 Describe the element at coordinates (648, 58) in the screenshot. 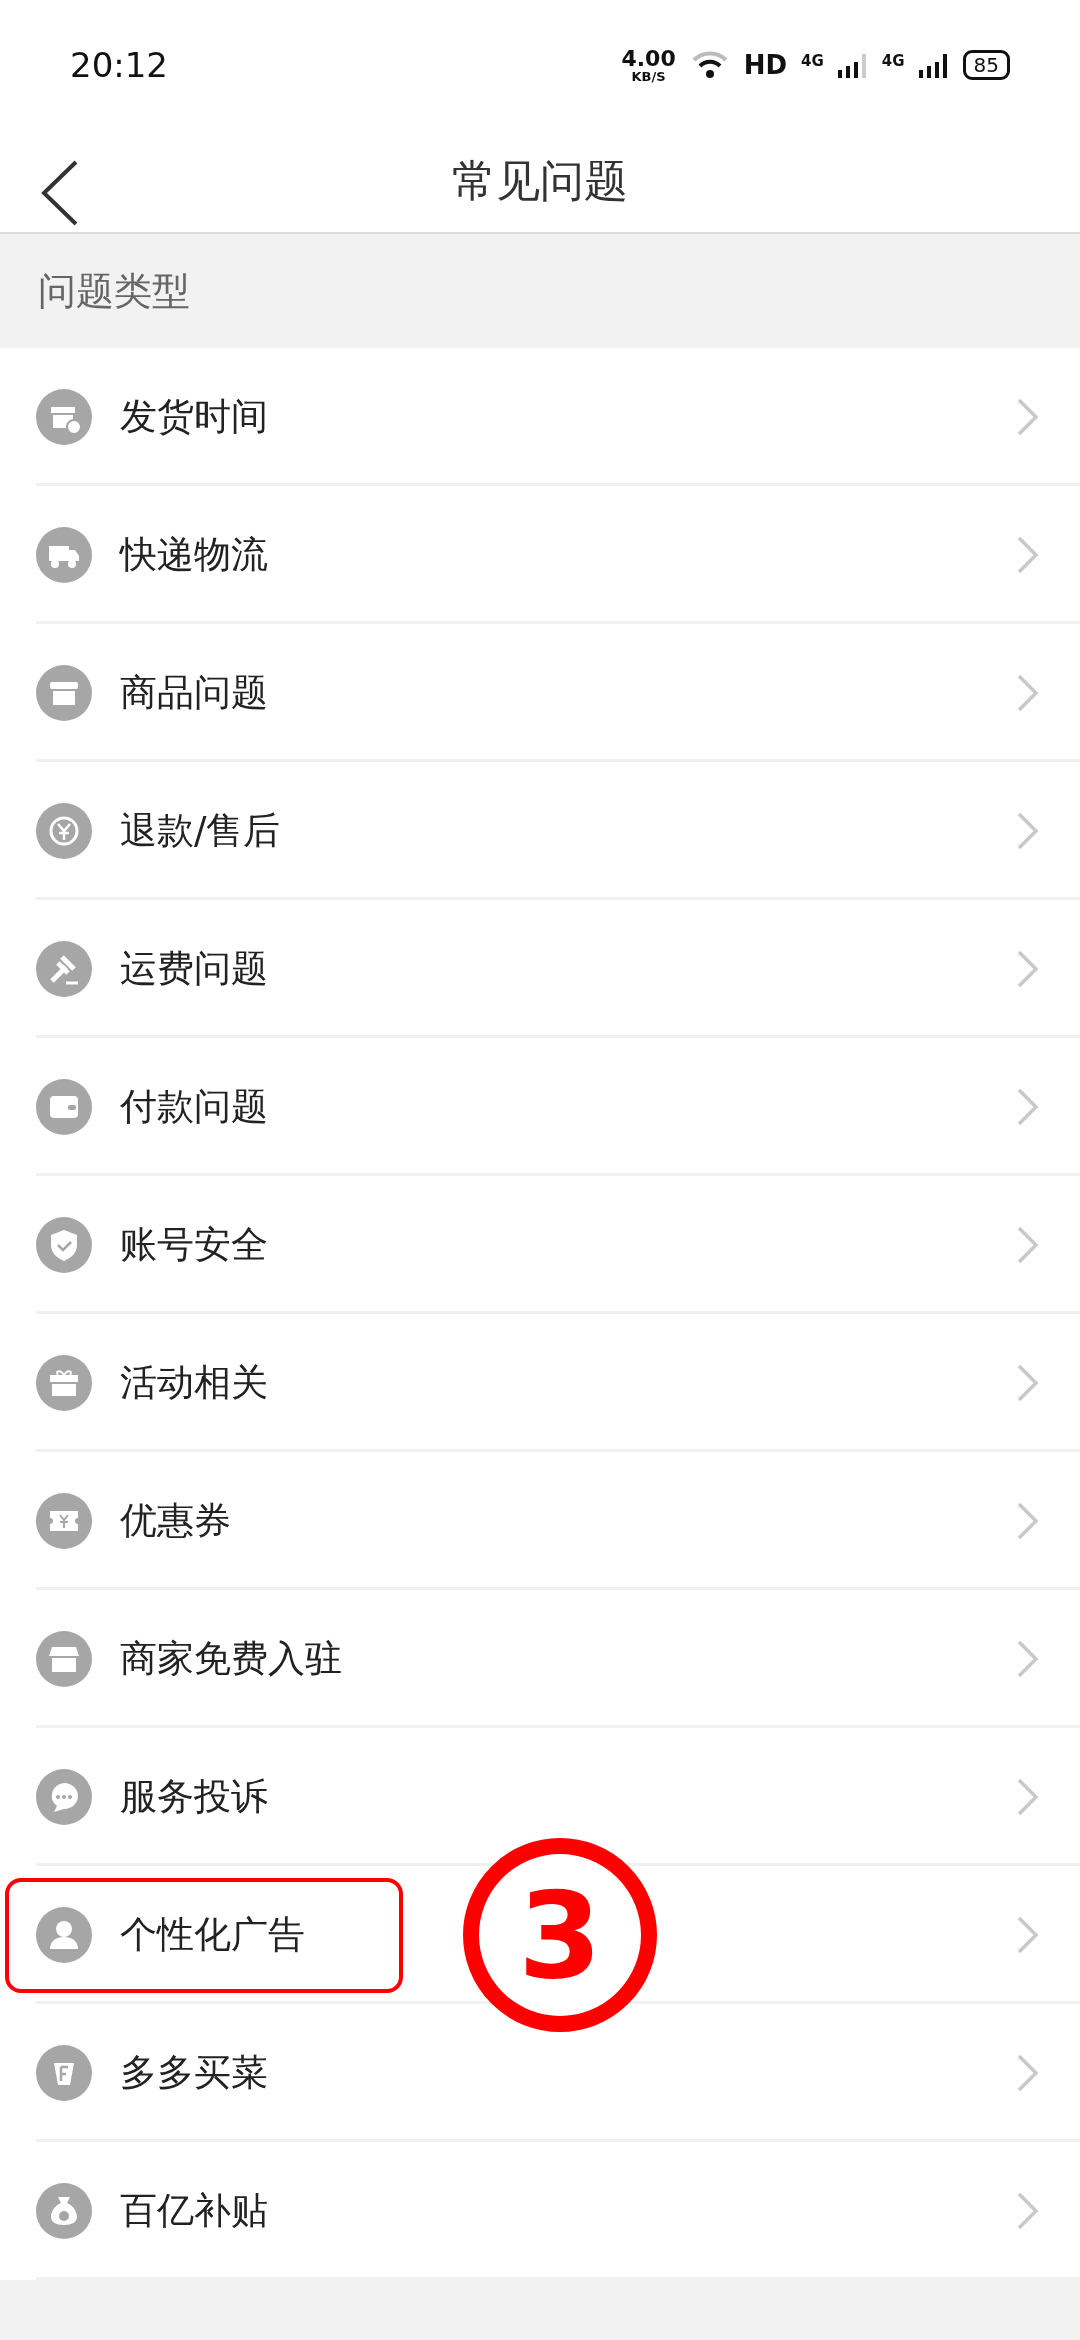

I see `network-speed: 4.00` at that location.